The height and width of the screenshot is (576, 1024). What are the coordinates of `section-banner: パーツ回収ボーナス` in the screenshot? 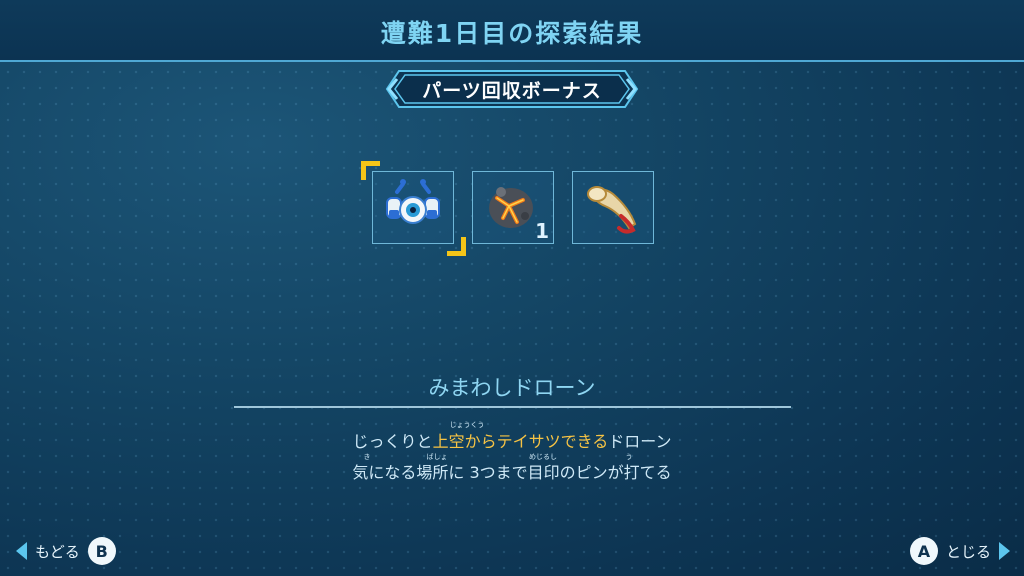 It's located at (512, 89).